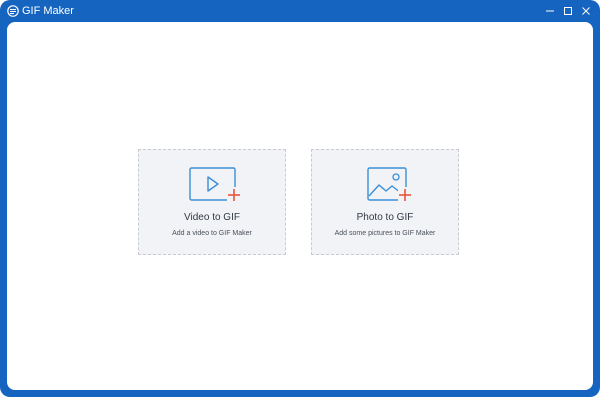 The image size is (600, 397). I want to click on gif-maker-app-icon, so click(13, 11).